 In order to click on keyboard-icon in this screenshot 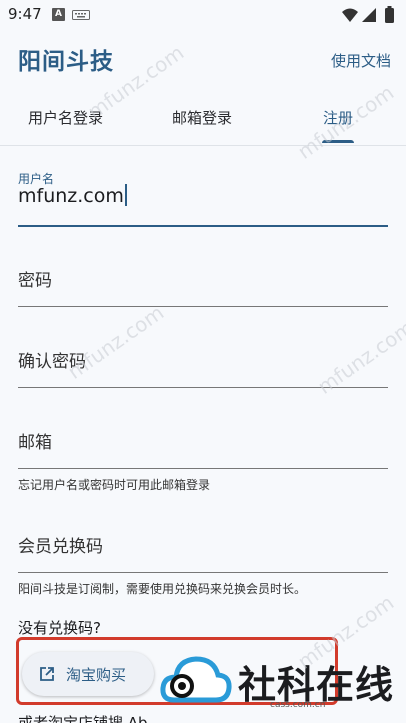, I will do `click(81, 15)`.